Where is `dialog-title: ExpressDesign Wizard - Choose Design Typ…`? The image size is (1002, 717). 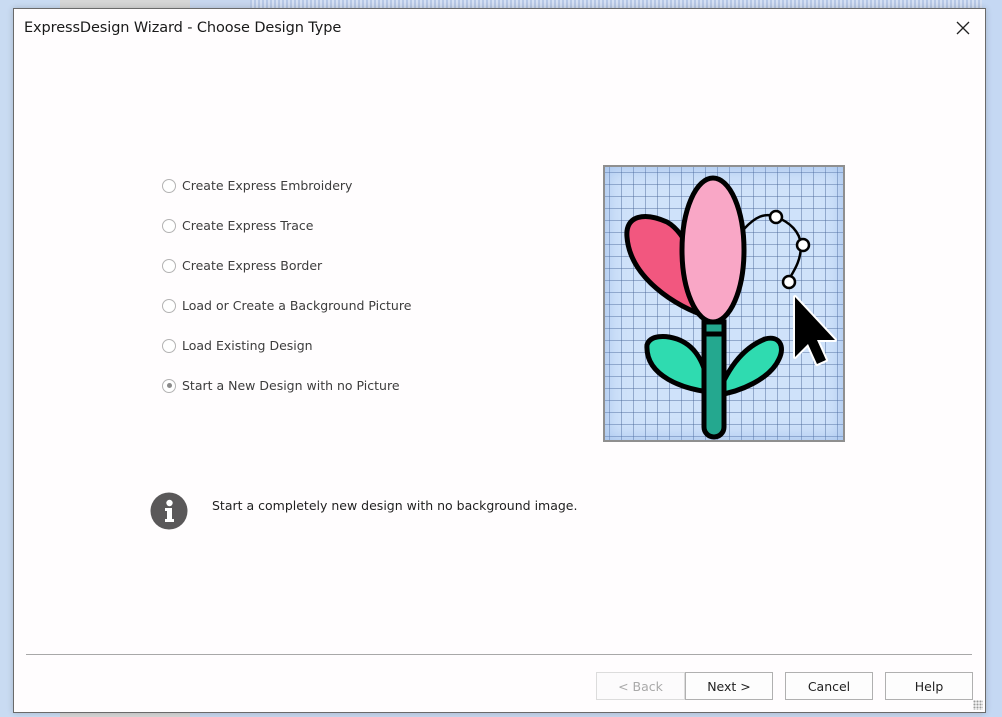
dialog-title: ExpressDesign Wizard - Choose Design Typ… is located at coordinates (183, 28).